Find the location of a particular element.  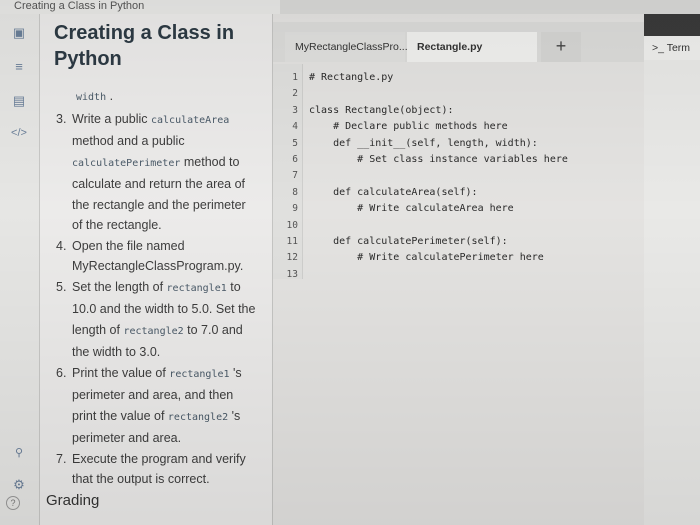

line-number: 11 is located at coordinates (292, 241).